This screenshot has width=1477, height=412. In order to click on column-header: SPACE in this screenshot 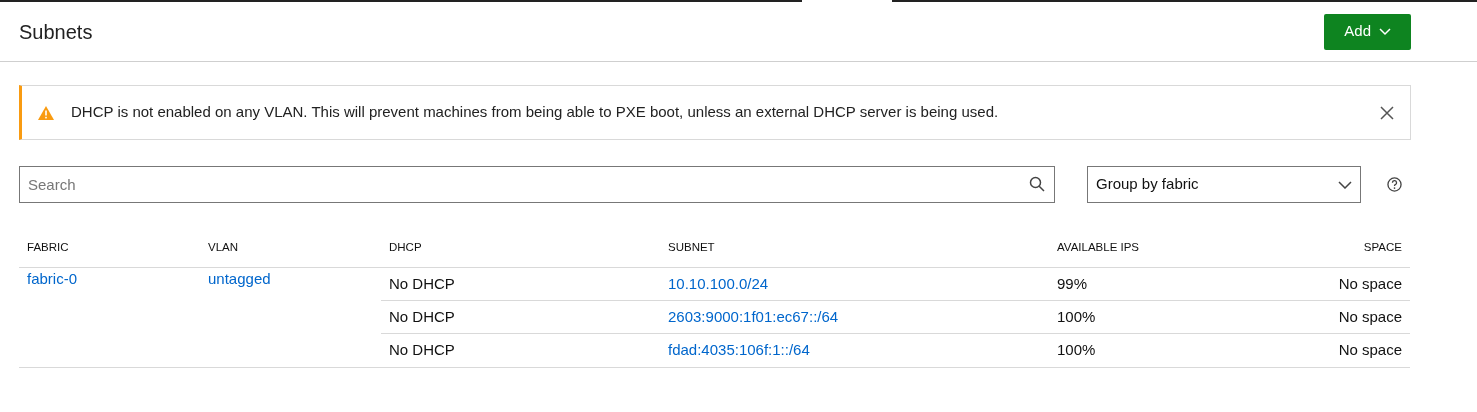, I will do `click(1382, 248)`.